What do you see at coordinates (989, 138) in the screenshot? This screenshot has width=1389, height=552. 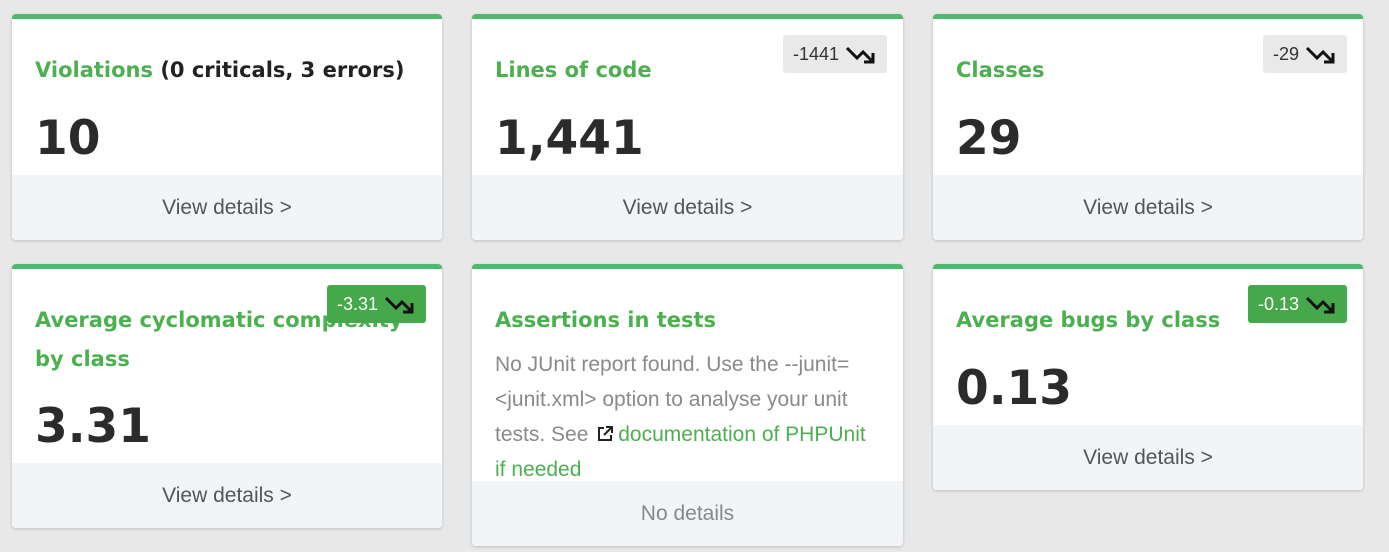 I see `classes-value: 29` at bounding box center [989, 138].